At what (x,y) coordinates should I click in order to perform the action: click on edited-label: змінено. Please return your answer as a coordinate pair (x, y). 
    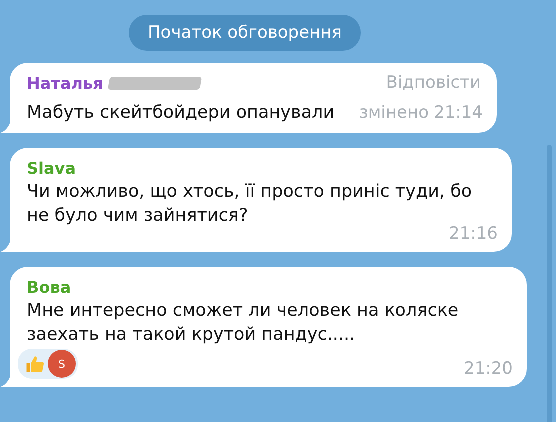
    Looking at the image, I should click on (394, 113).